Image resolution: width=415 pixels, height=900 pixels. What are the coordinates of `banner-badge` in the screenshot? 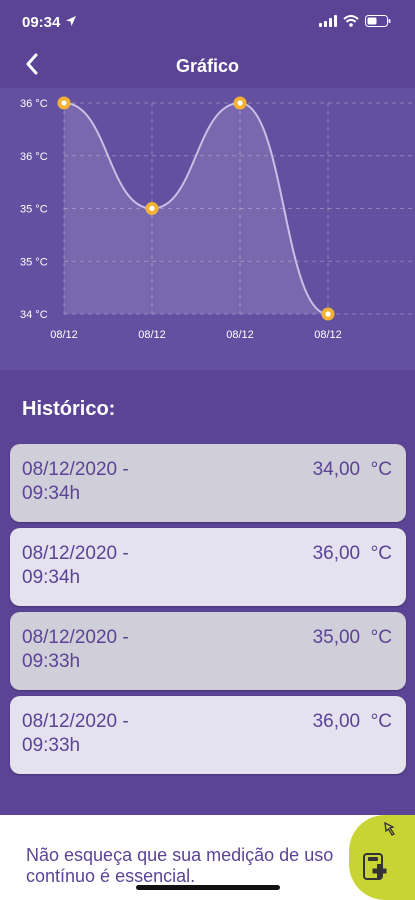 It's located at (382, 857).